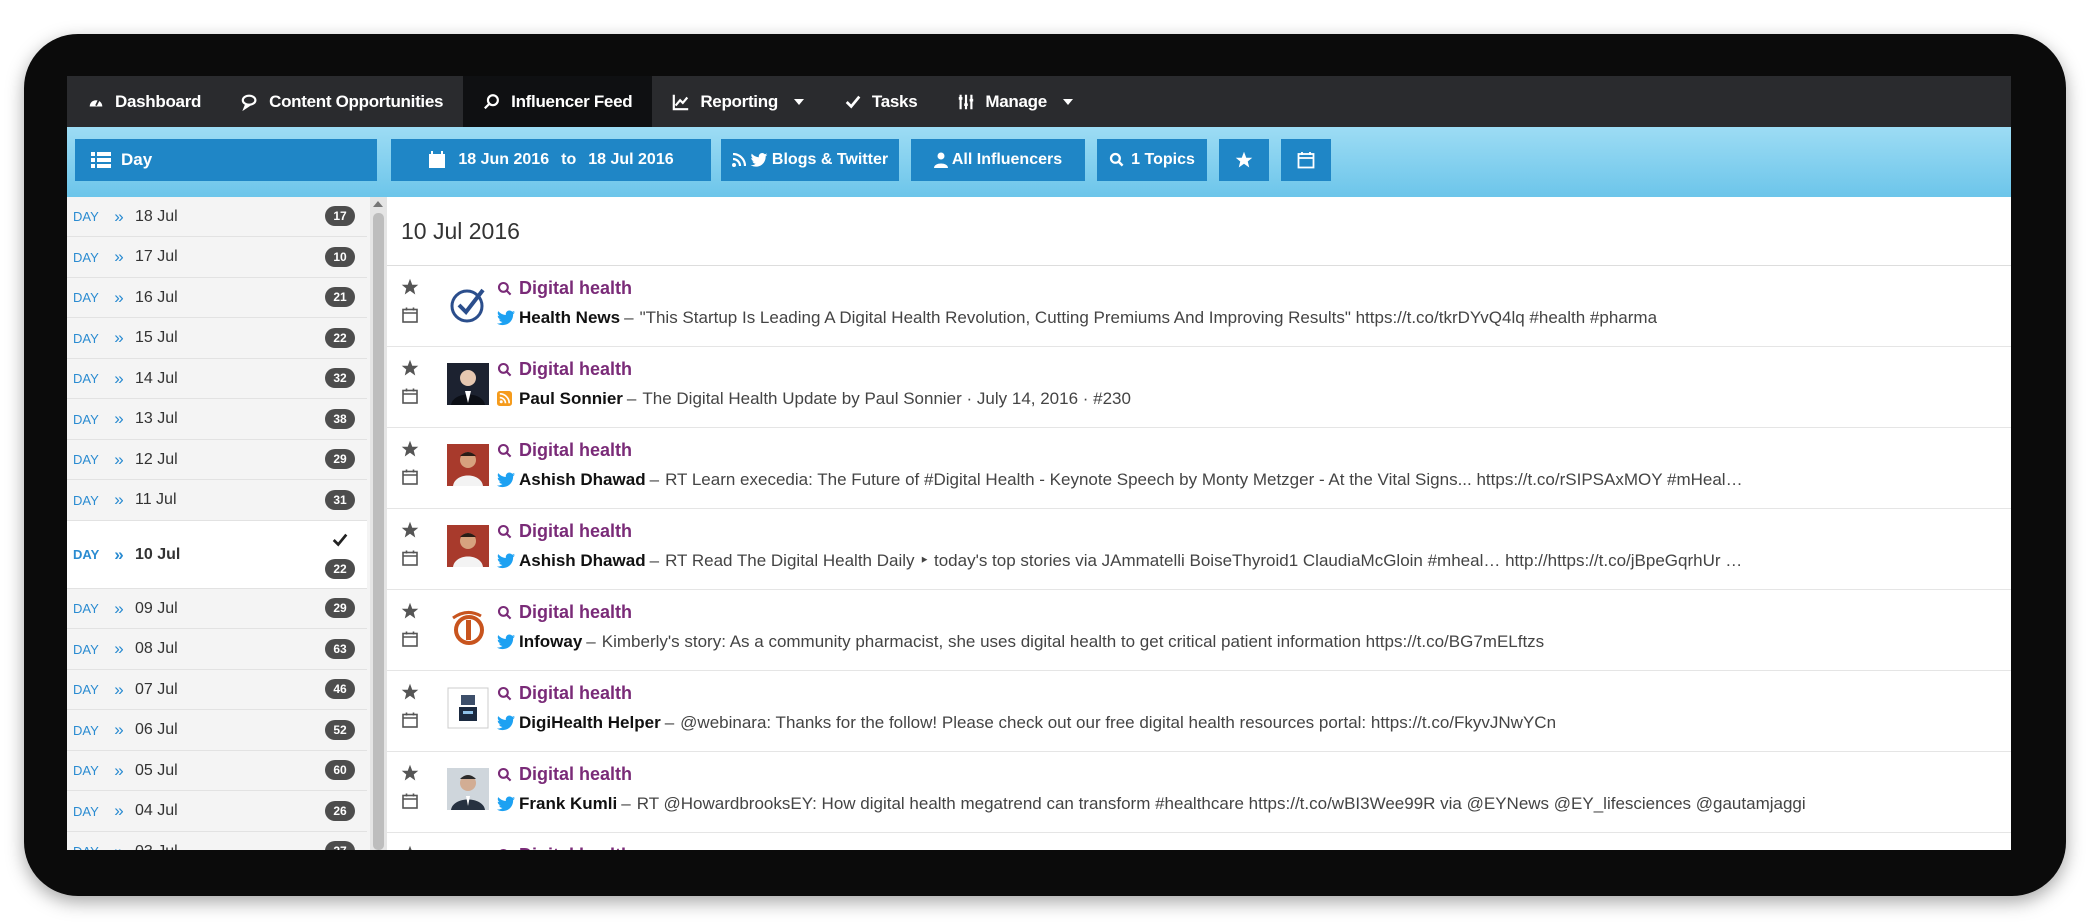 This screenshot has height=922, width=2092. Describe the element at coordinates (217, 609) in the screenshot. I see `sidebar-day-item: DAY» 09 Jul 29` at that location.